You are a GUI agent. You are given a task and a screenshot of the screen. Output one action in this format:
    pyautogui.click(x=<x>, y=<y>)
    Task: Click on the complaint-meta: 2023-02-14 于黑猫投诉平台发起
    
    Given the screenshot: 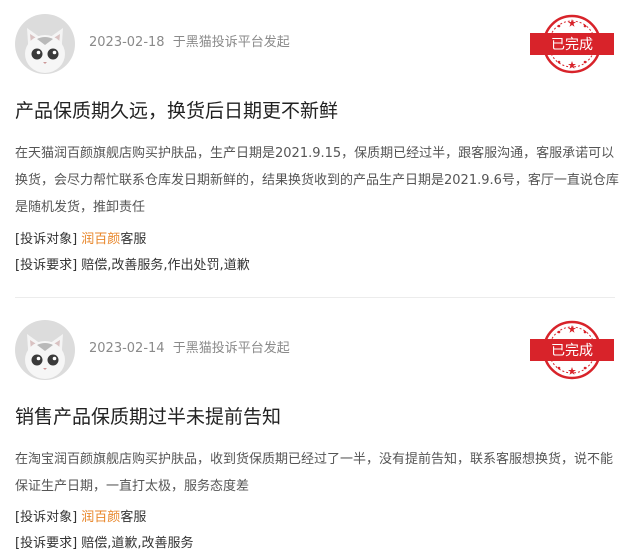 What is the action you would take?
    pyautogui.click(x=189, y=349)
    